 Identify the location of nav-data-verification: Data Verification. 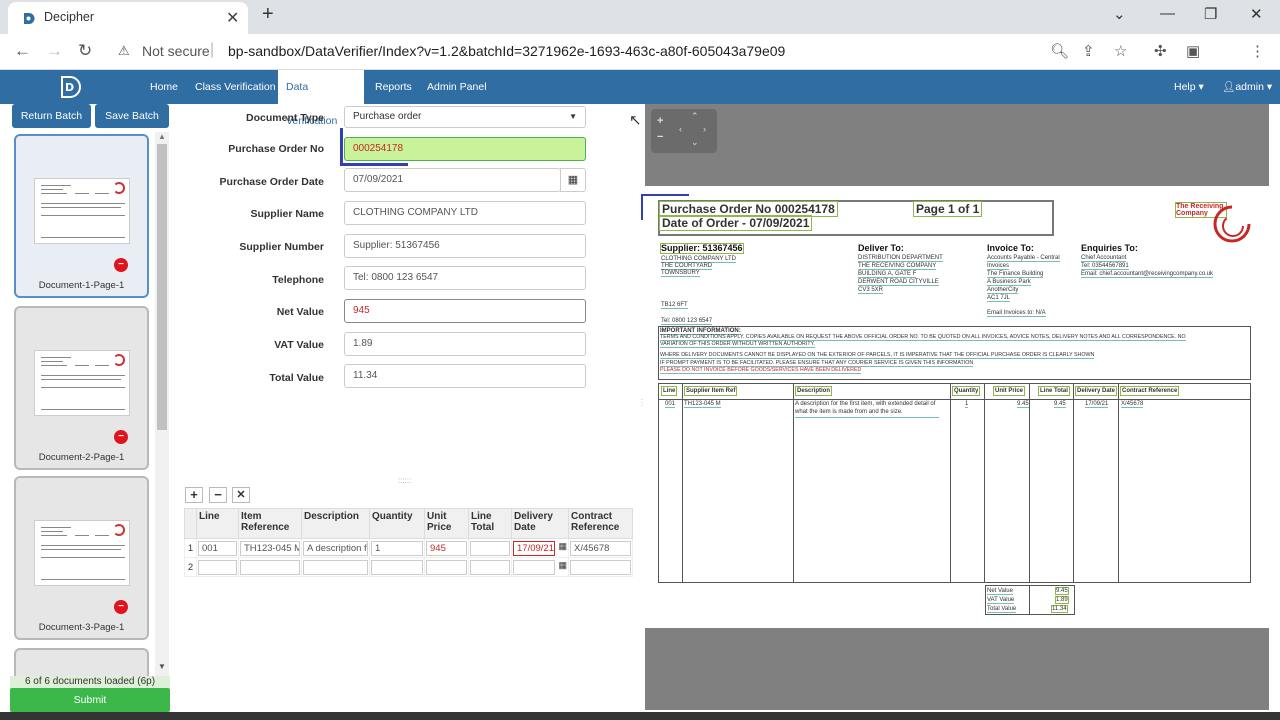
(321, 98).